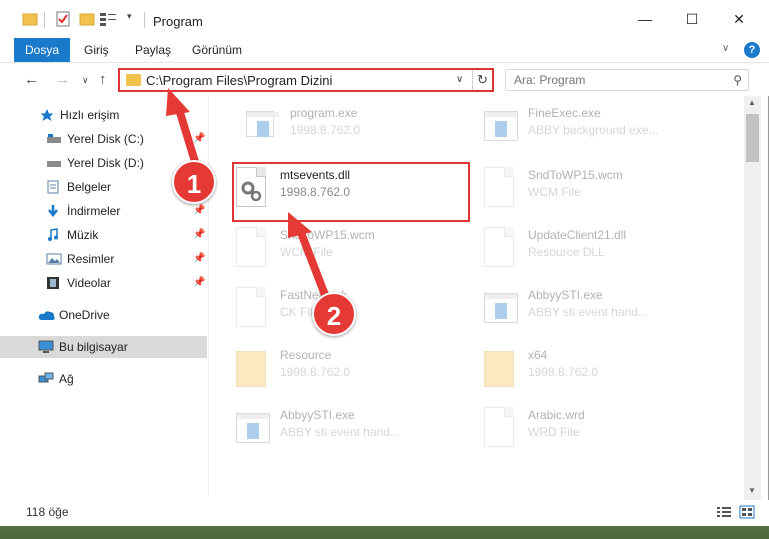 This screenshot has width=769, height=539. Describe the element at coordinates (89, 187) in the screenshot. I see `sidebar-item-label: Belgeler` at that location.